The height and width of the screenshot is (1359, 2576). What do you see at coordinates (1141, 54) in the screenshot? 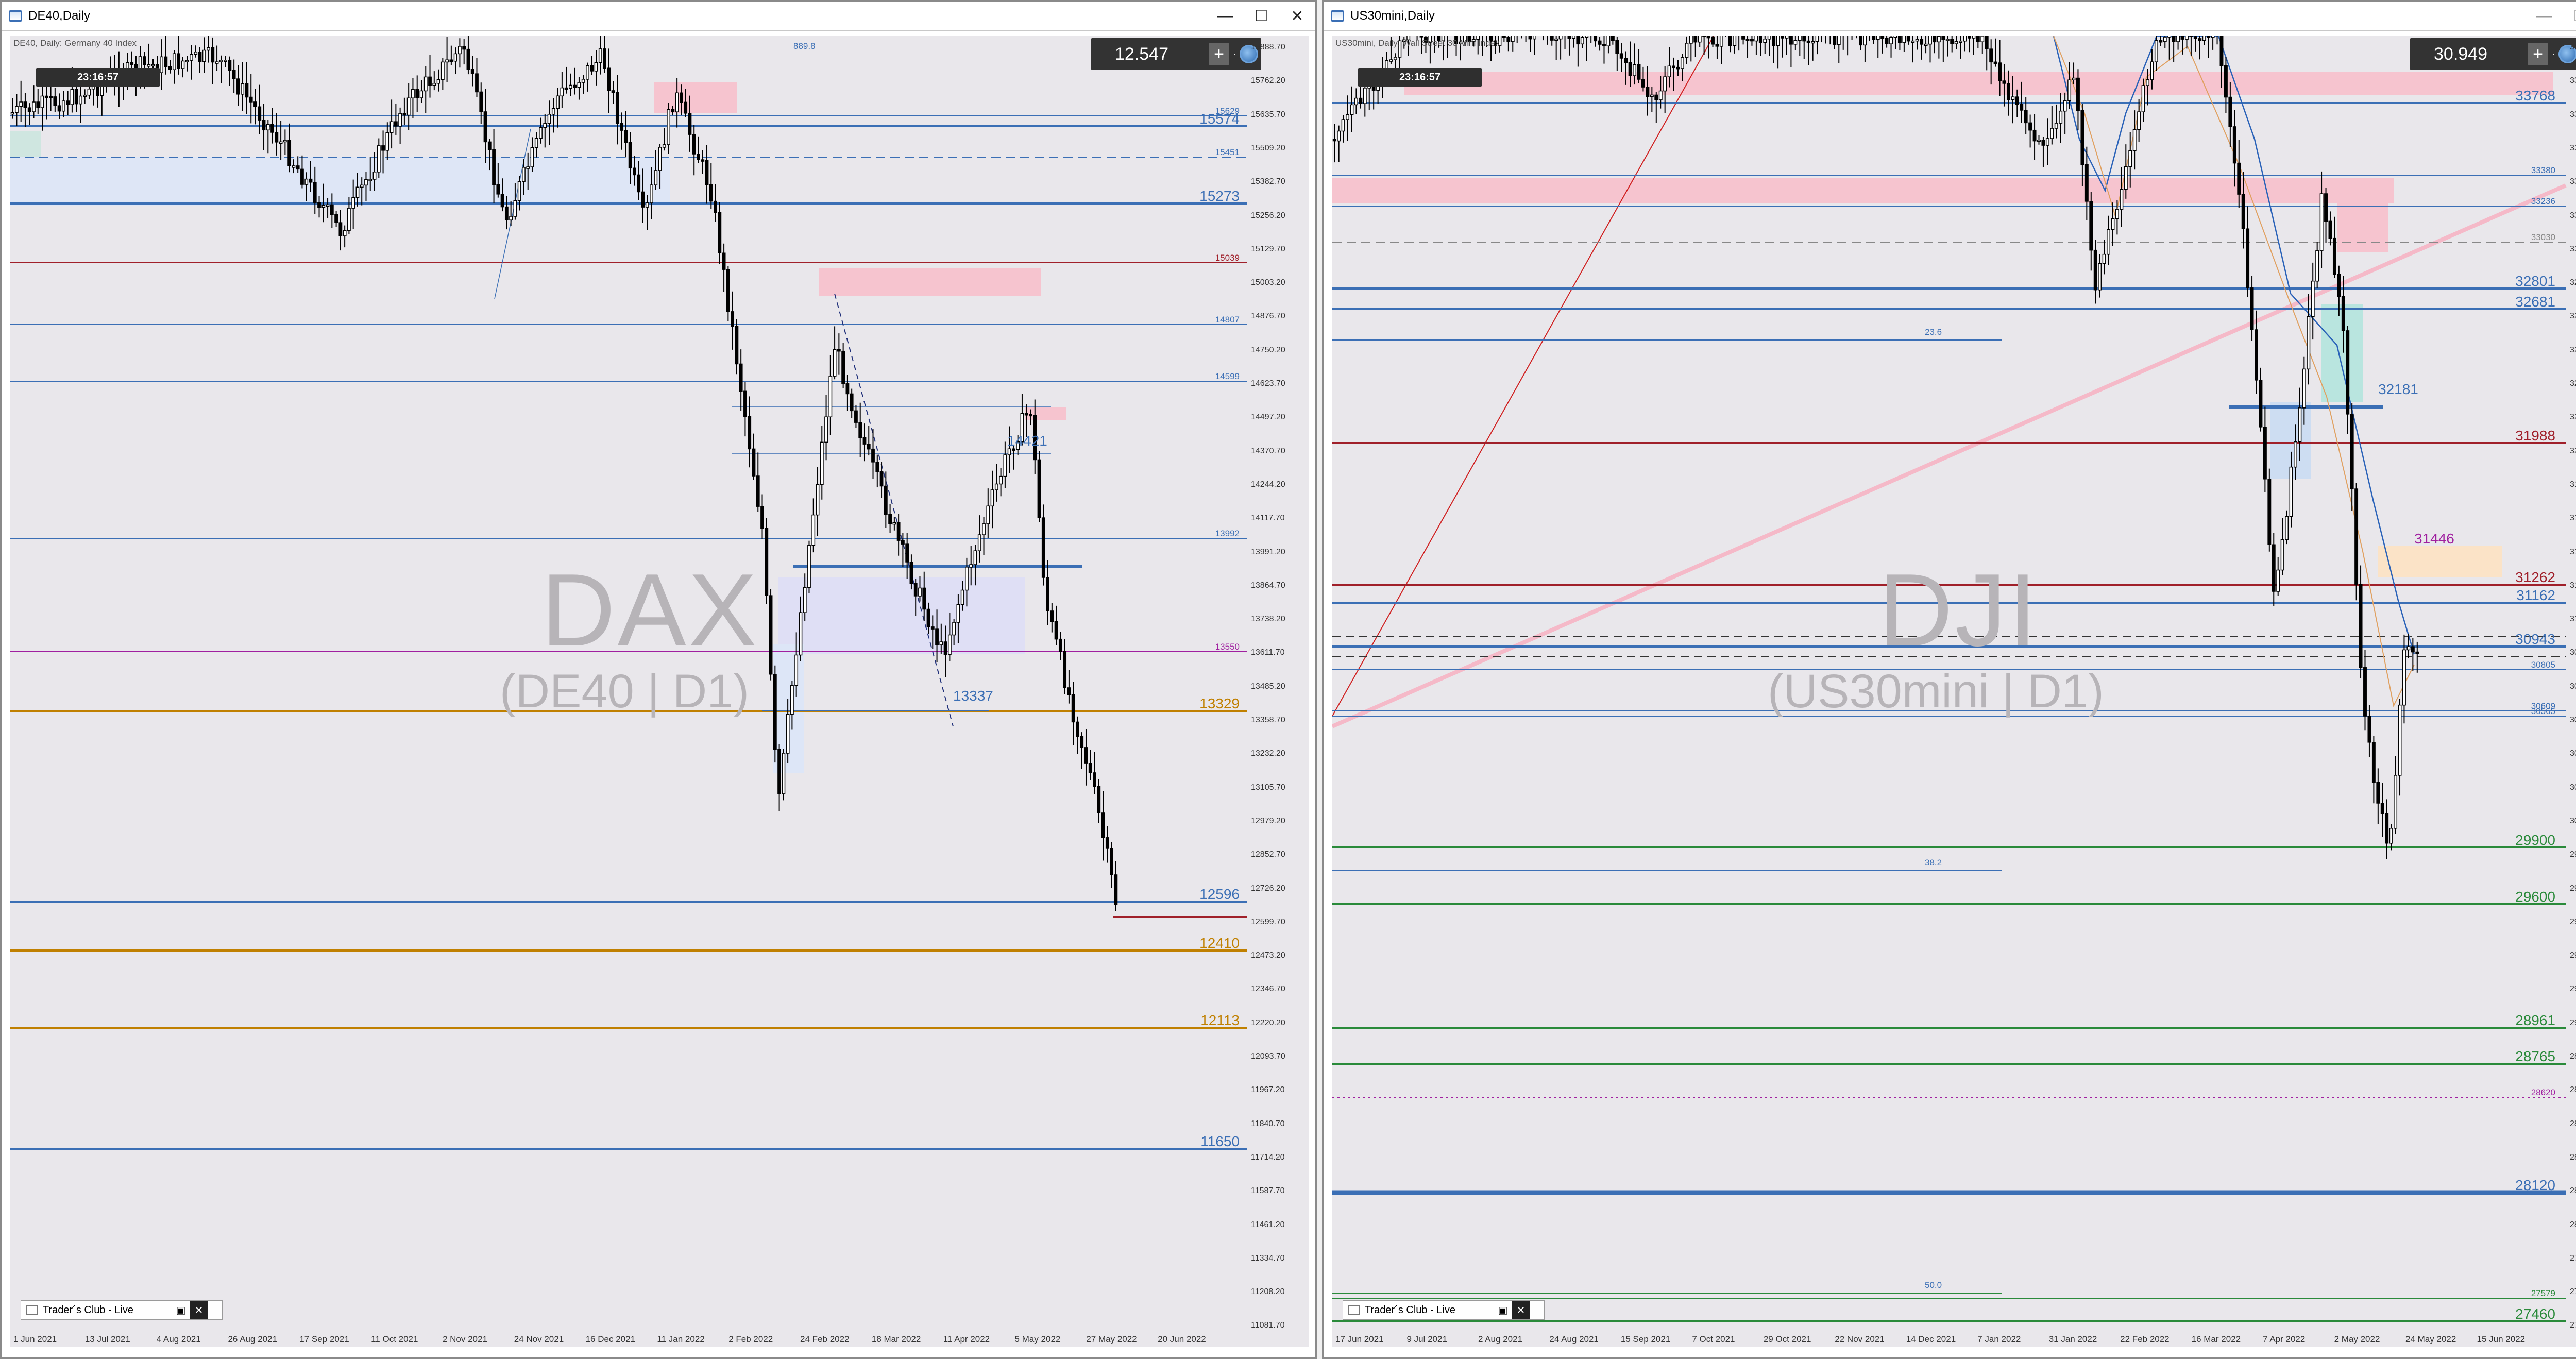
I see `spread-value: 12.547` at bounding box center [1141, 54].